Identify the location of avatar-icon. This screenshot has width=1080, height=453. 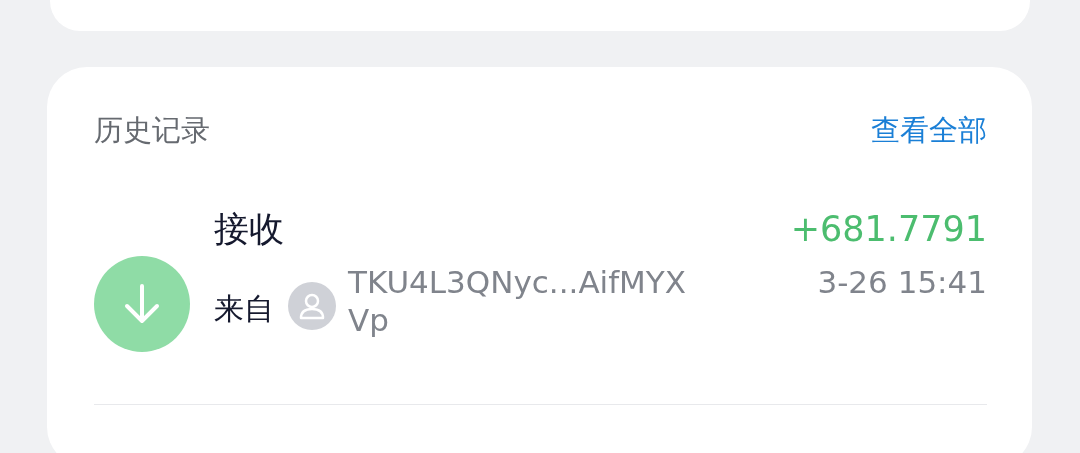
(312, 305).